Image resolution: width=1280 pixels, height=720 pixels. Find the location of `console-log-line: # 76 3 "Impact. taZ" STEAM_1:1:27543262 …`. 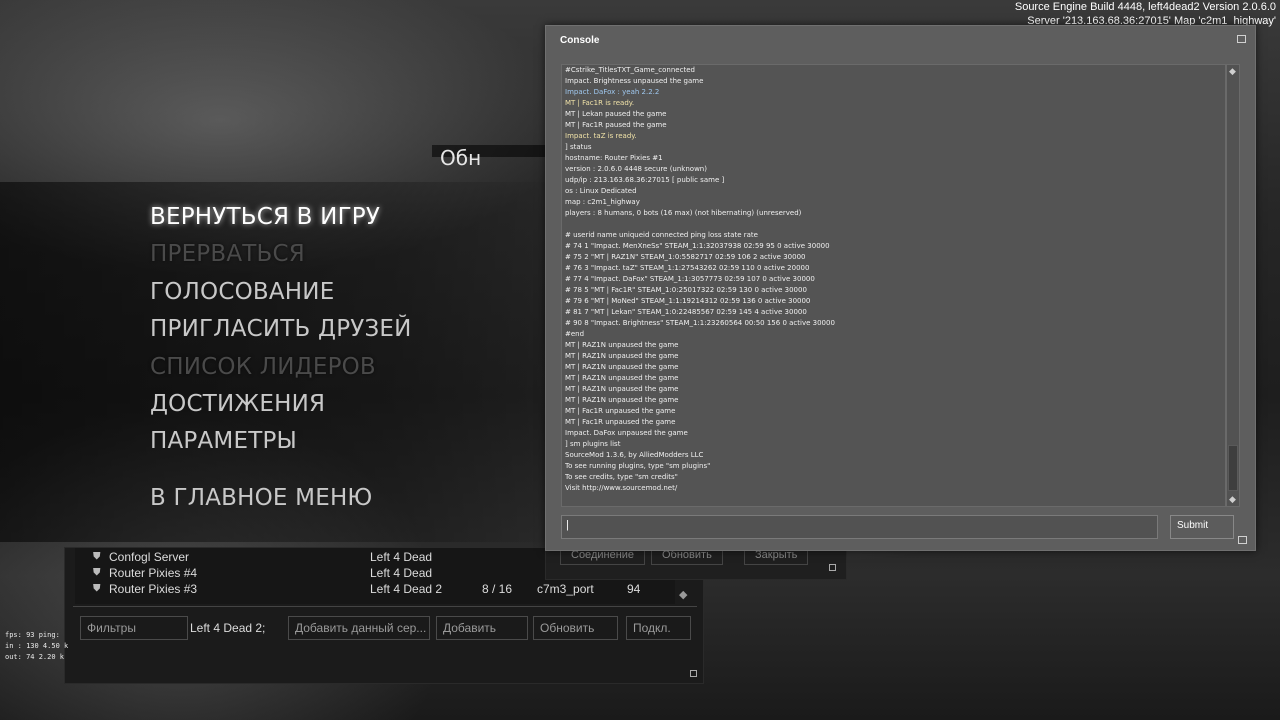

console-log-line: # 76 3 "Impact. taZ" STEAM_1:1:27543262 … is located at coordinates (687, 268).